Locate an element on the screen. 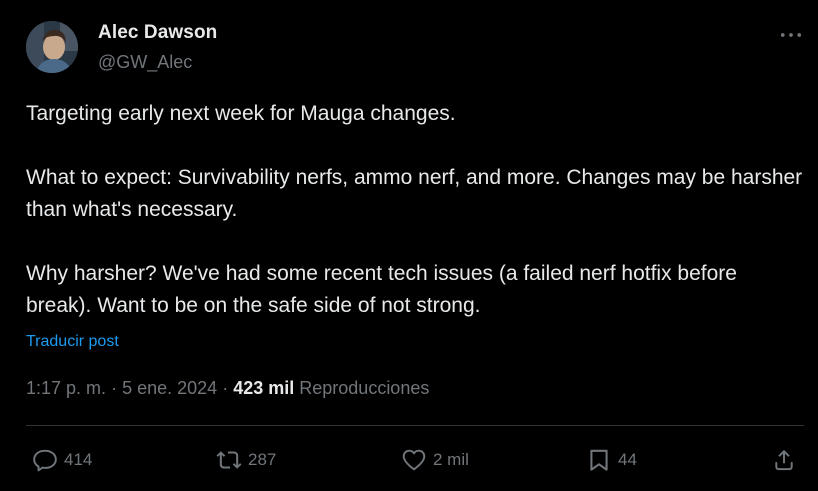  more-dots-icon is located at coordinates (791, 35).